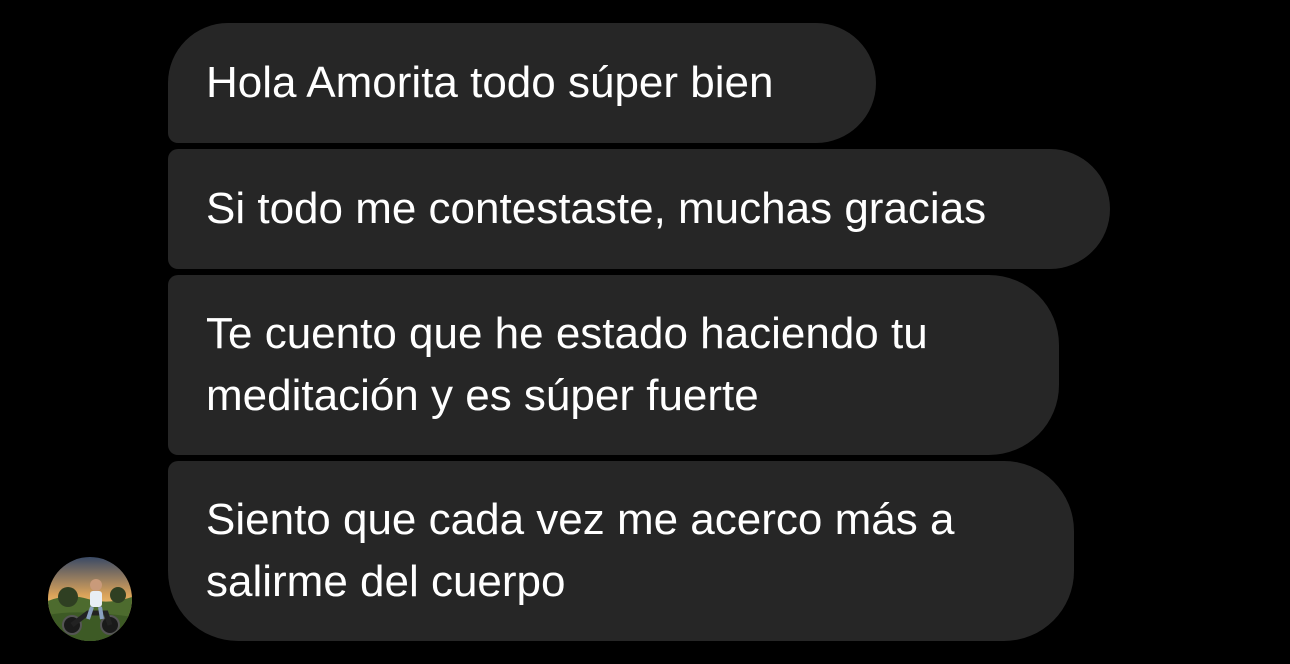 This screenshot has width=1290, height=664. I want to click on message-bubble: Hola Amorita todo súper bien, so click(522, 83).